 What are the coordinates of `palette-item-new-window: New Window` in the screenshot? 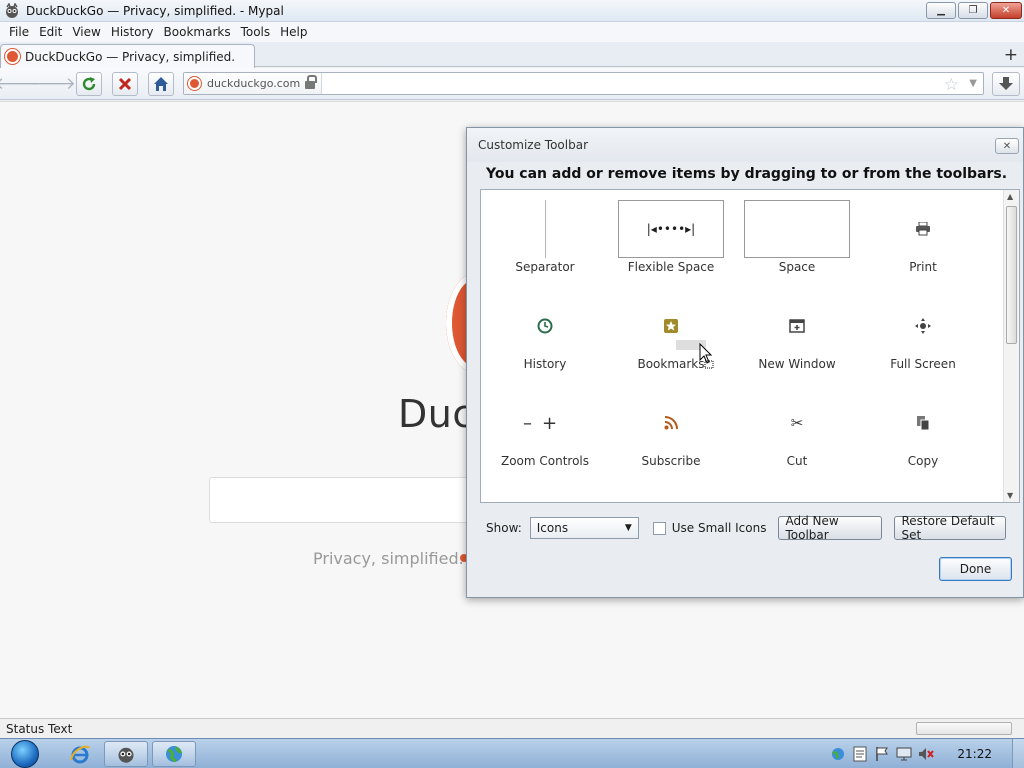 It's located at (797, 340).